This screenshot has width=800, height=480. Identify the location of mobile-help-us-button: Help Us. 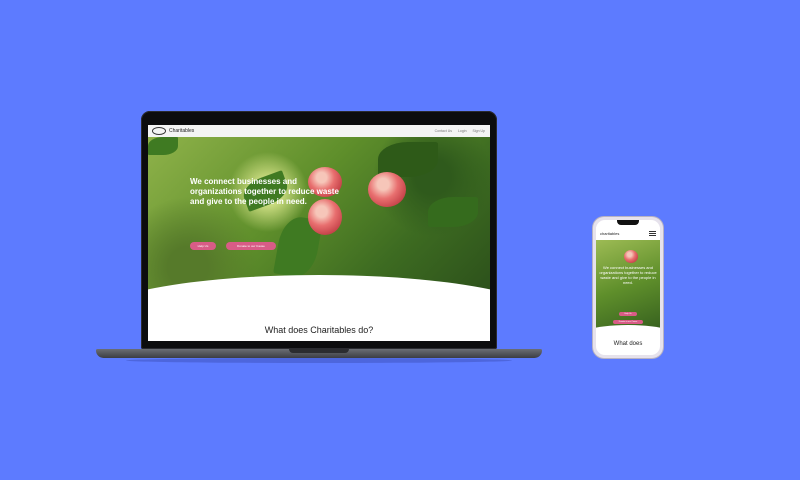
(628, 314).